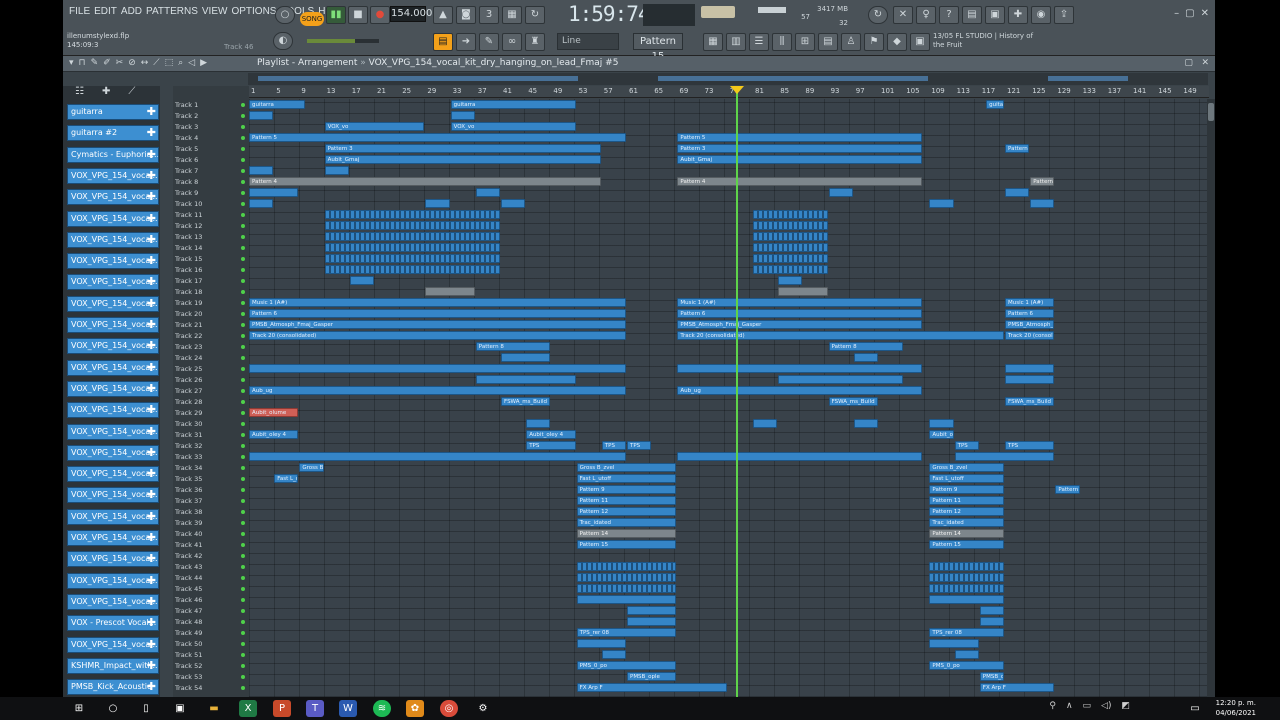  I want to click on playlist-clip: Pattern 14, so click(626, 533).